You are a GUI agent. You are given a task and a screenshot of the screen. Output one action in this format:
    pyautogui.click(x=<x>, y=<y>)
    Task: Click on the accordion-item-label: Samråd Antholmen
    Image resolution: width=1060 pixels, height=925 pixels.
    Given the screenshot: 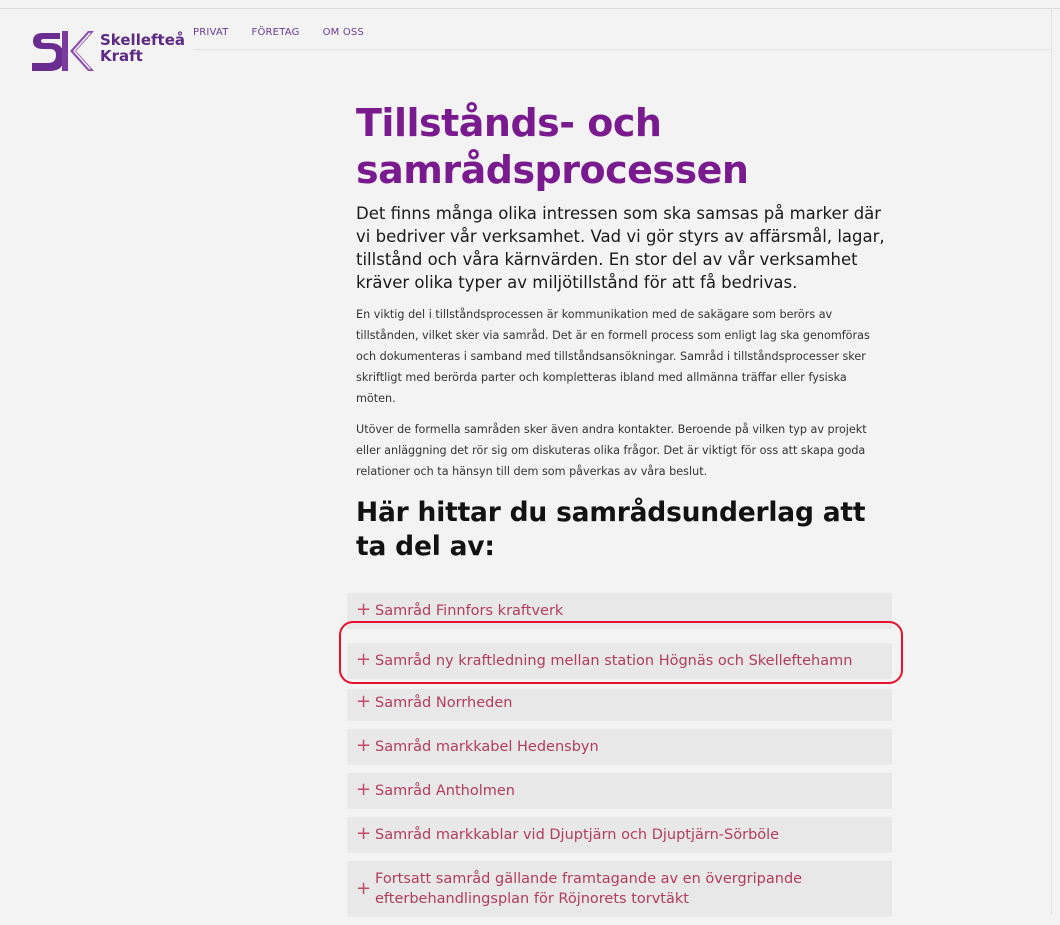 What is the action you would take?
    pyautogui.click(x=445, y=791)
    